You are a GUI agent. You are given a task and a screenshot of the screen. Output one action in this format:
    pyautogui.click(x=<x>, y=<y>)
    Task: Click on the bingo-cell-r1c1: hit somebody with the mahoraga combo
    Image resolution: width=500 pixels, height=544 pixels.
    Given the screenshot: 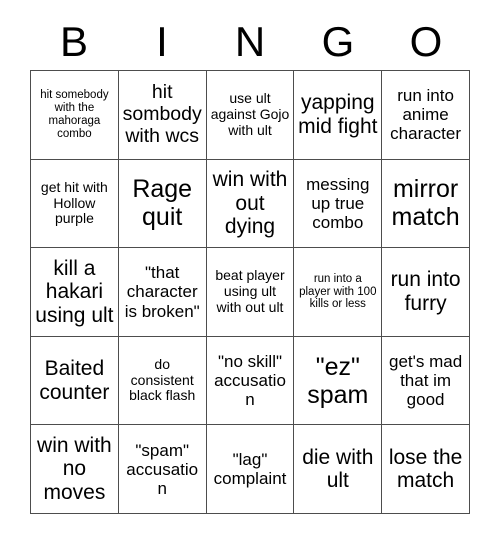 What is the action you would take?
    pyautogui.click(x=75, y=115)
    